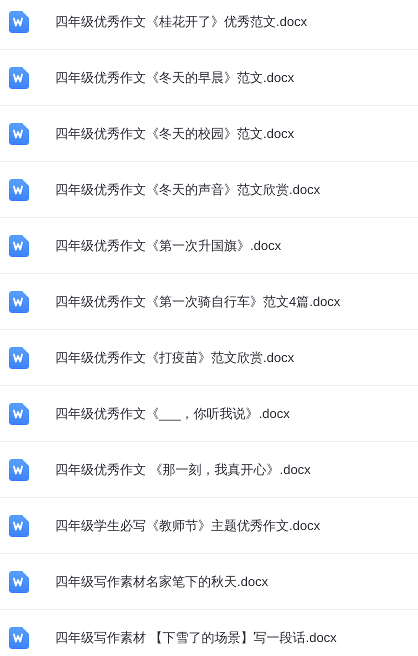 The image size is (418, 656). What do you see at coordinates (187, 190) in the screenshot?
I see `file-name: 四年级优秀作文《冬天的声音》范文欣赏.docx` at bounding box center [187, 190].